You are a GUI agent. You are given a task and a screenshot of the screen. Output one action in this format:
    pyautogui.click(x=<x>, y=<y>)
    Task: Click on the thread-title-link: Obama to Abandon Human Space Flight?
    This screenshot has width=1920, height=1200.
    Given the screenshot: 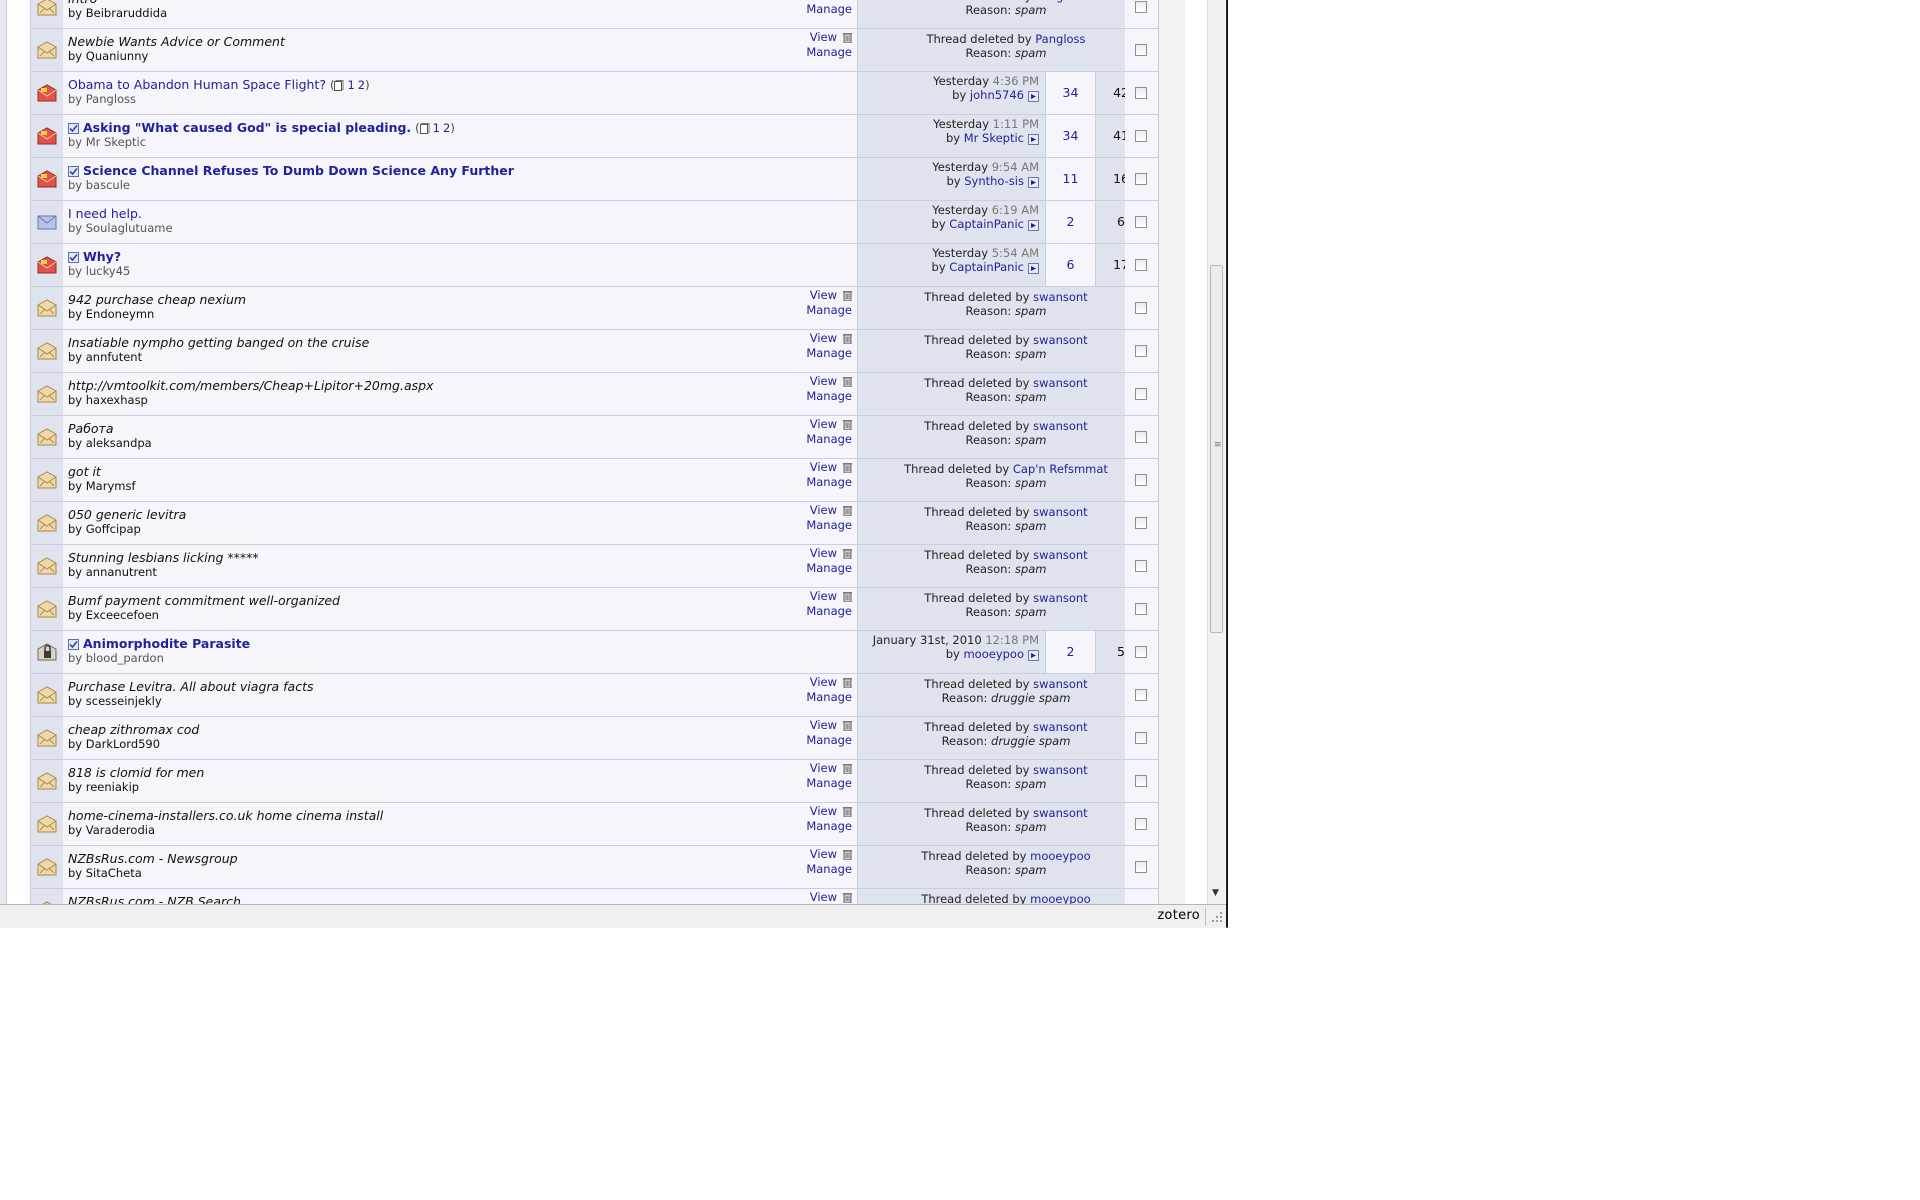 What is the action you would take?
    pyautogui.click(x=197, y=84)
    